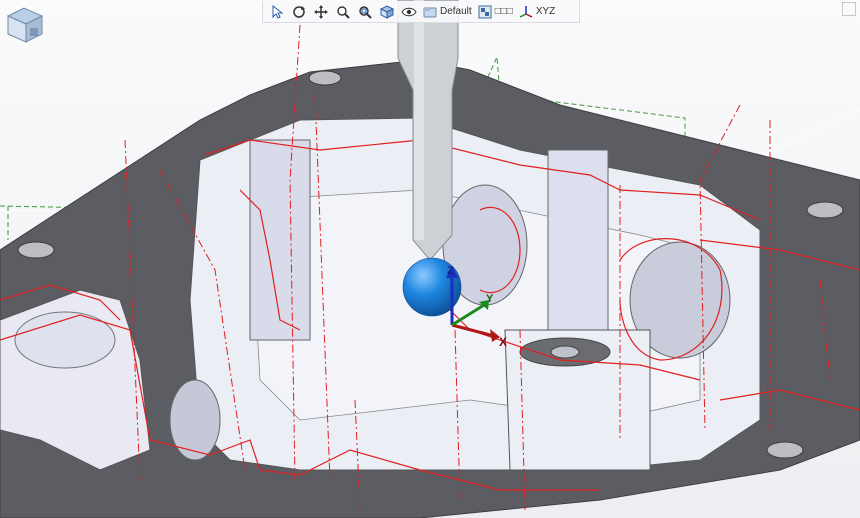 The width and height of the screenshot is (860, 518). I want to click on pan-icon, so click(321, 11).